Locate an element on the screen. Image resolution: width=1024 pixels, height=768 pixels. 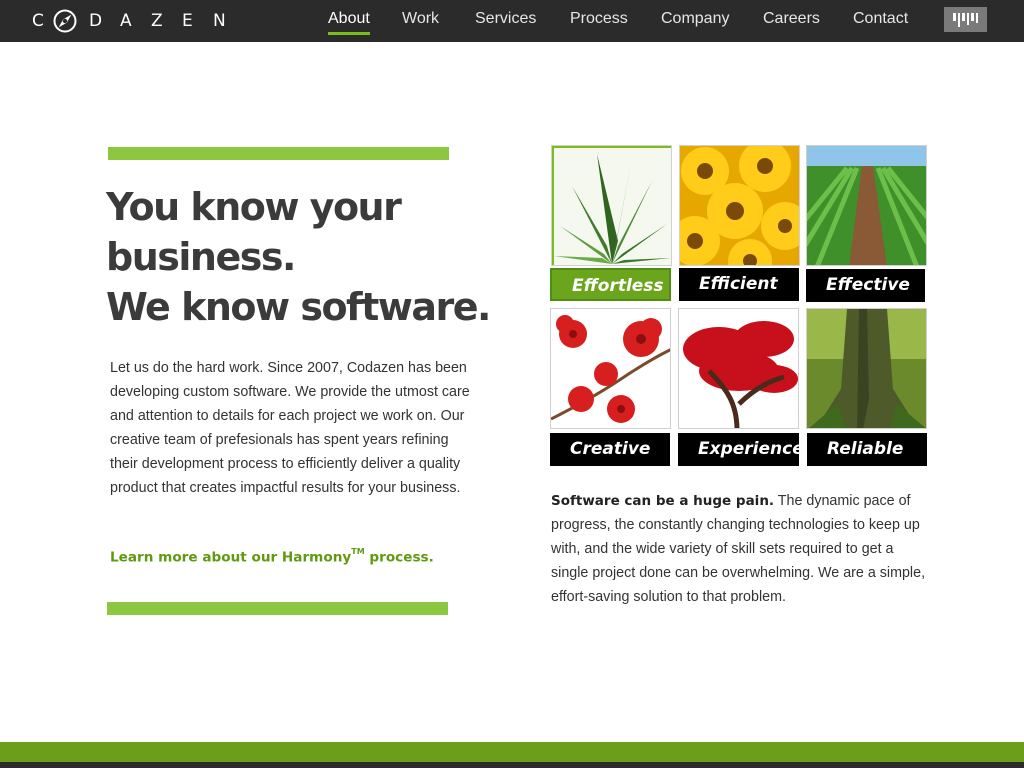
software-pain-lead: Software can be a huge pain. is located at coordinates (663, 501).